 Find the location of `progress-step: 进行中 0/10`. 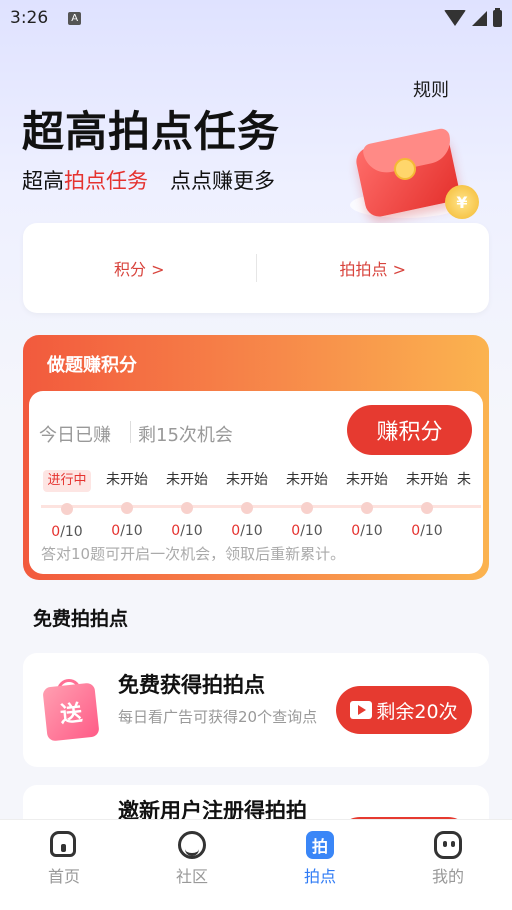

progress-step: 进行中 0/10 is located at coordinates (67, 504).